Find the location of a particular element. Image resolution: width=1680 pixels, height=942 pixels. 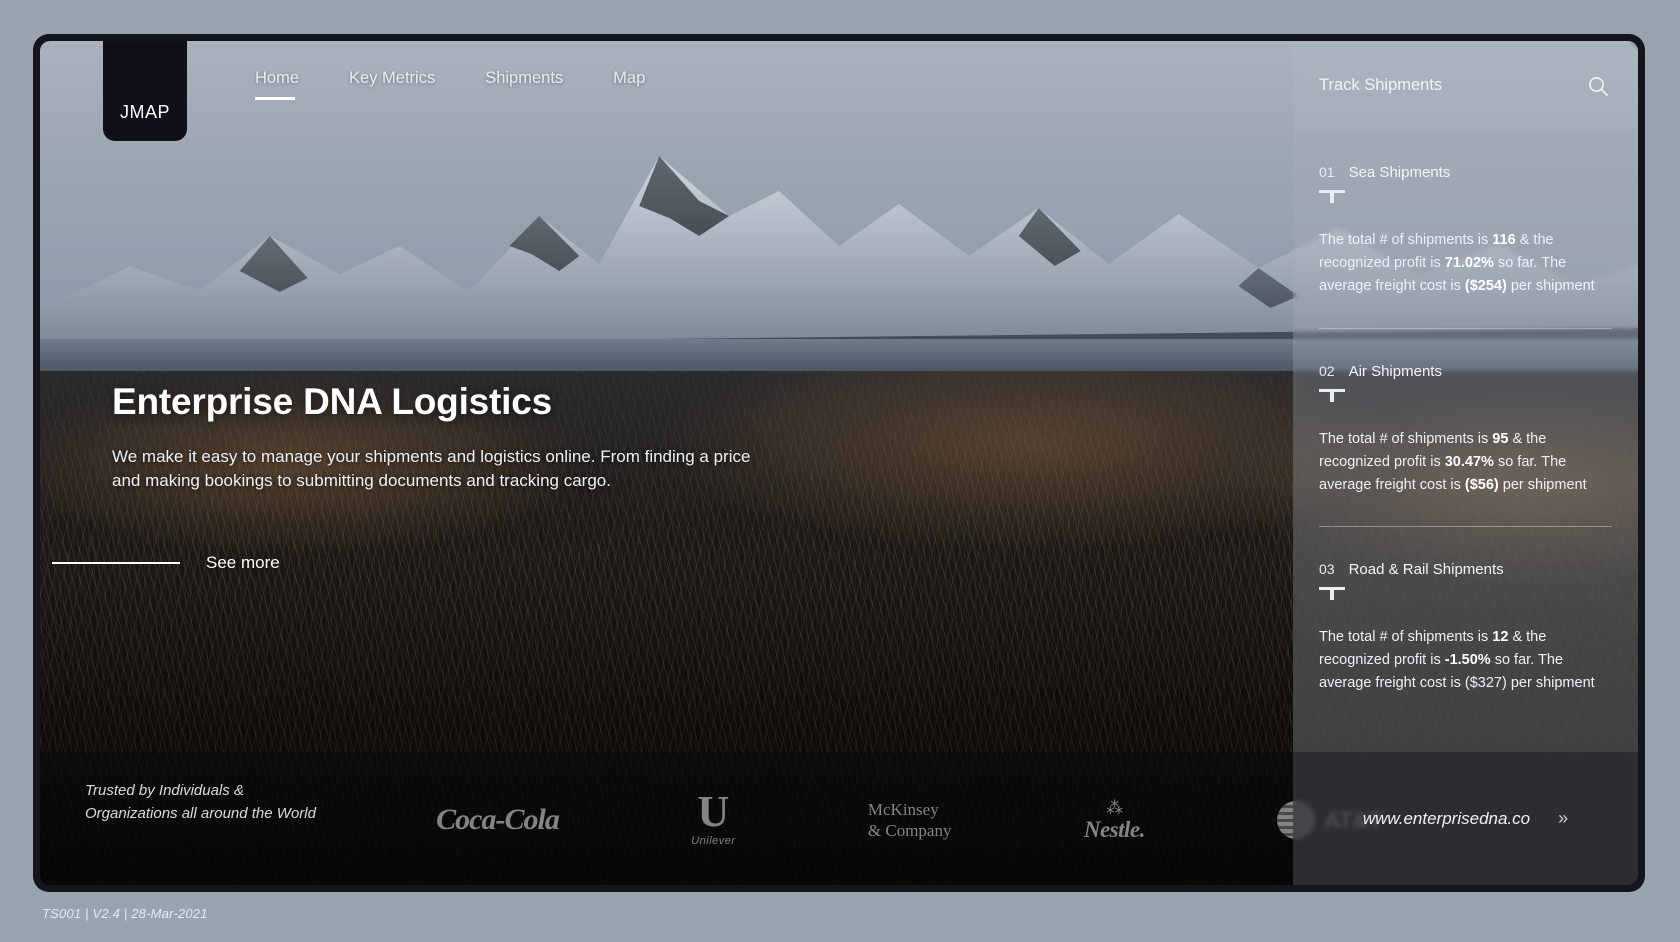

unilever-logo: U Unilever is located at coordinates (713, 817).